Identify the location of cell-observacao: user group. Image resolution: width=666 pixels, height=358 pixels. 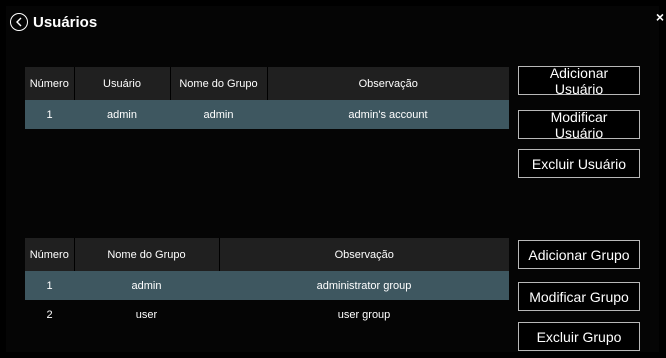
(364, 314).